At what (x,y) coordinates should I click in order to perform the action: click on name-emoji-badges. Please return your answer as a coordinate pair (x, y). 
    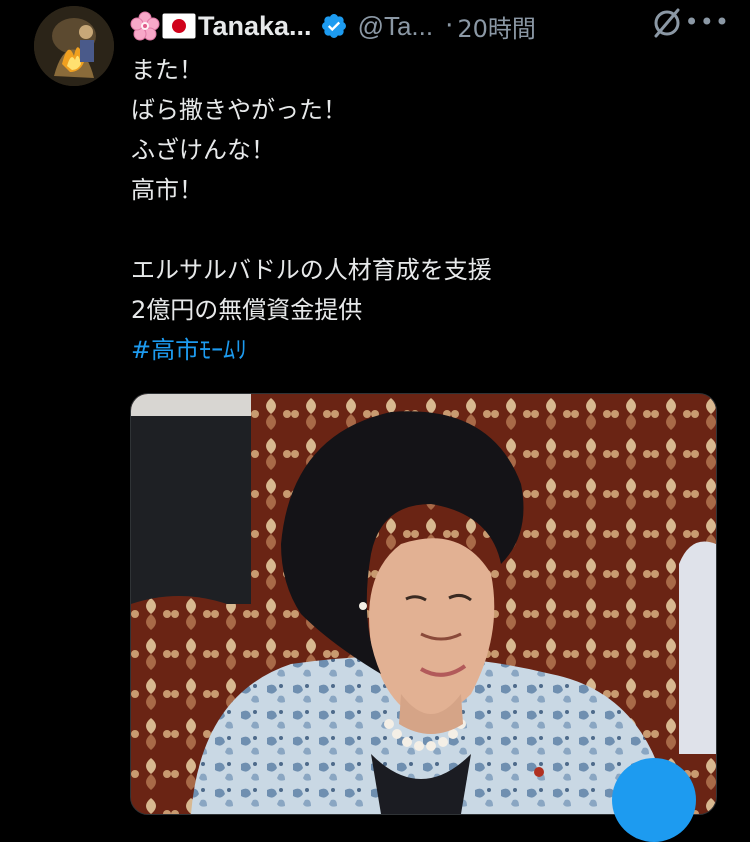
    Looking at the image, I should click on (163, 26).